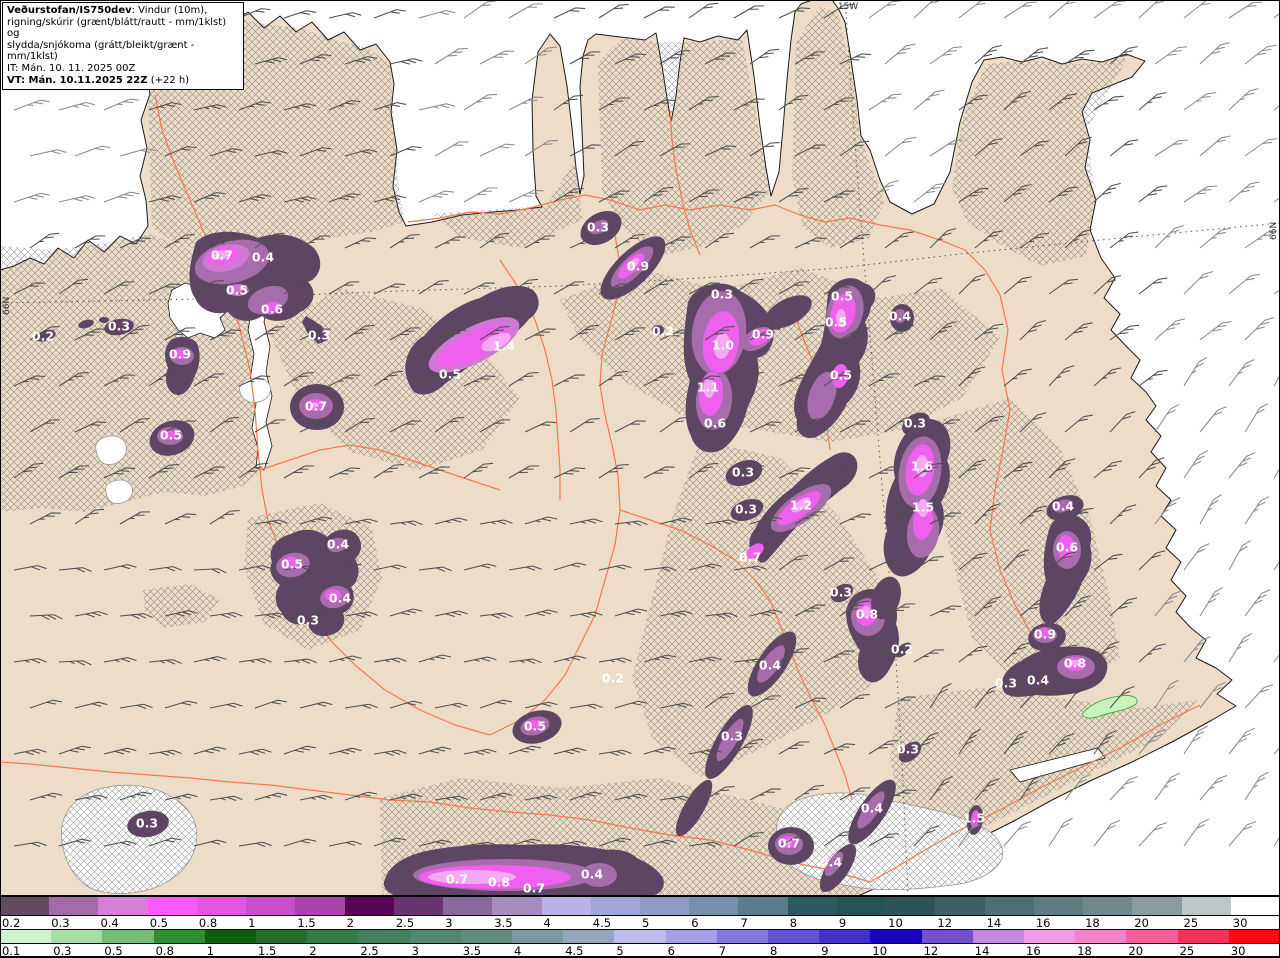 This screenshot has width=1280, height=958. I want to click on precip-value-label: 0.8, so click(499, 882).